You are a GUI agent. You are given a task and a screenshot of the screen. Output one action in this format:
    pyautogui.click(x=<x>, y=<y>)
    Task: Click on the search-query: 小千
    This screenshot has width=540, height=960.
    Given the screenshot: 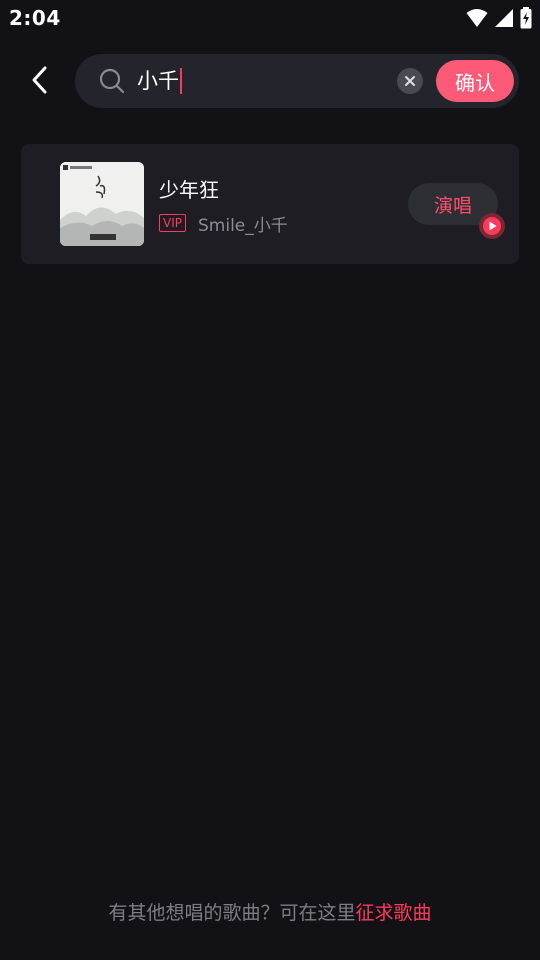 What is the action you would take?
    pyautogui.click(x=158, y=81)
    